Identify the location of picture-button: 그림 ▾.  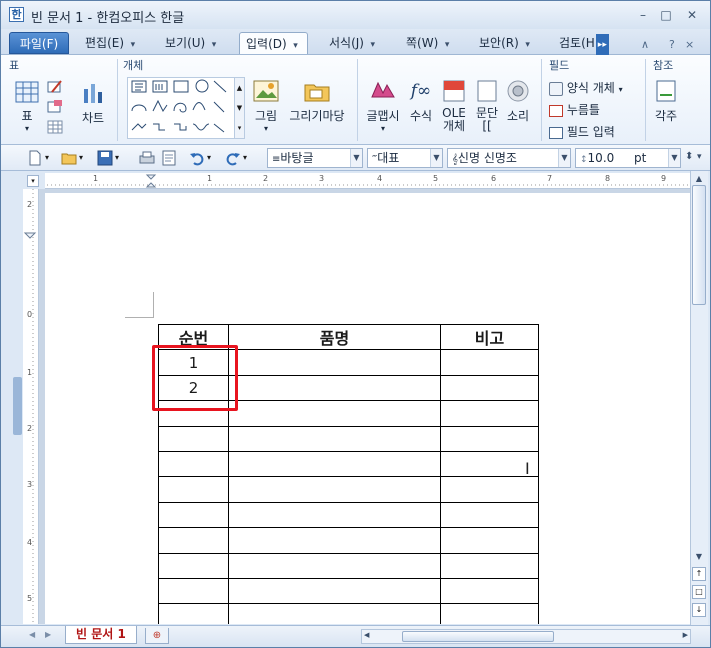
(266, 106).